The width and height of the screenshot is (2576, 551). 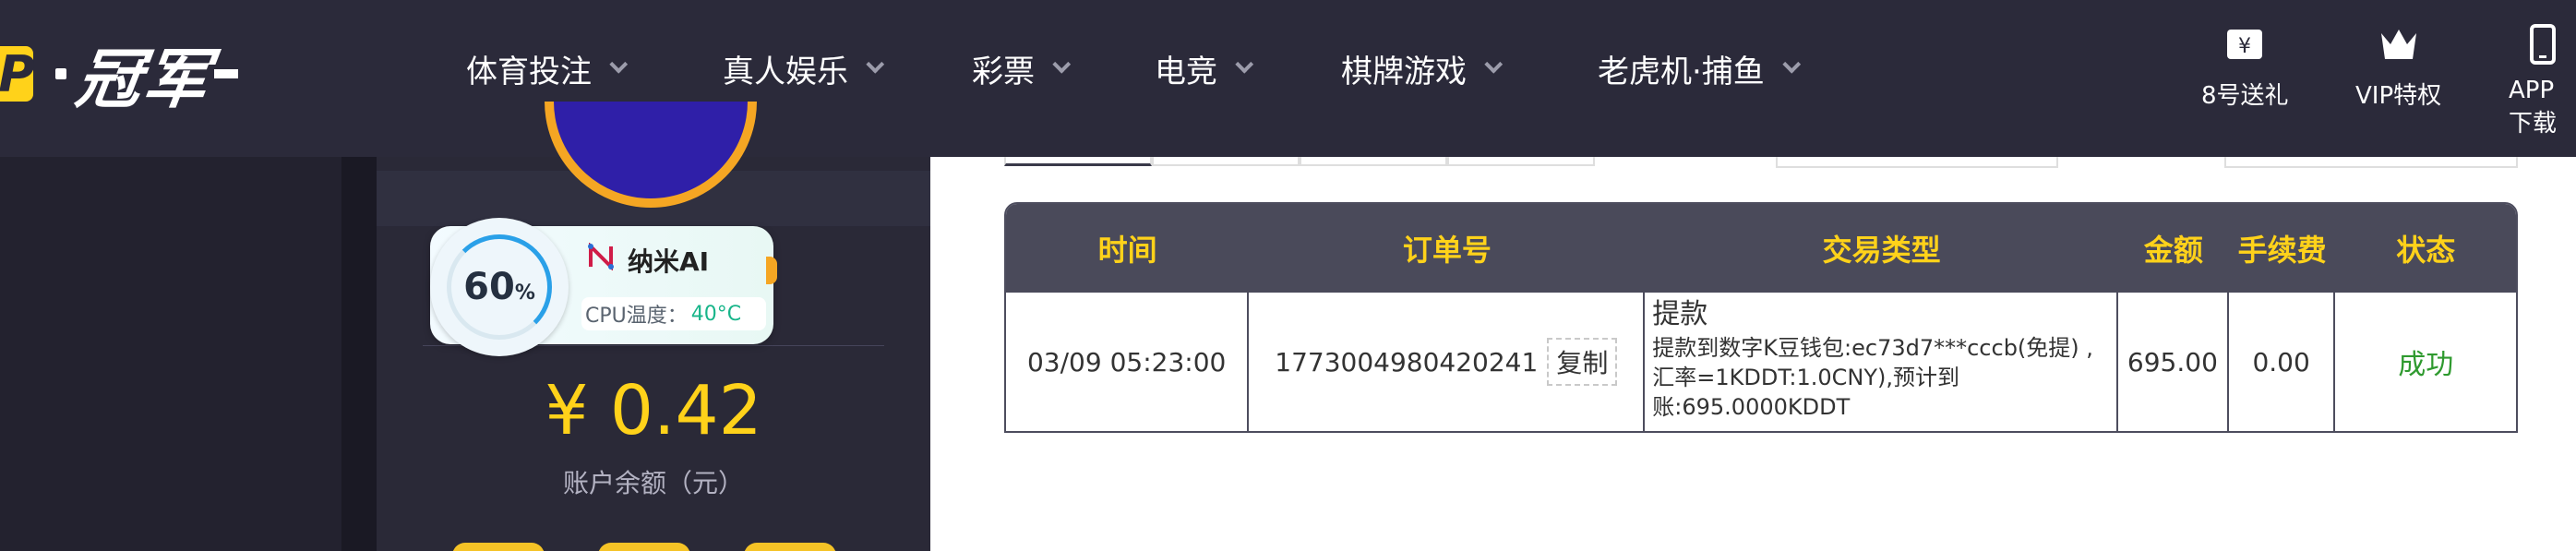 I want to click on logo-letter: P, so click(x=17, y=73).